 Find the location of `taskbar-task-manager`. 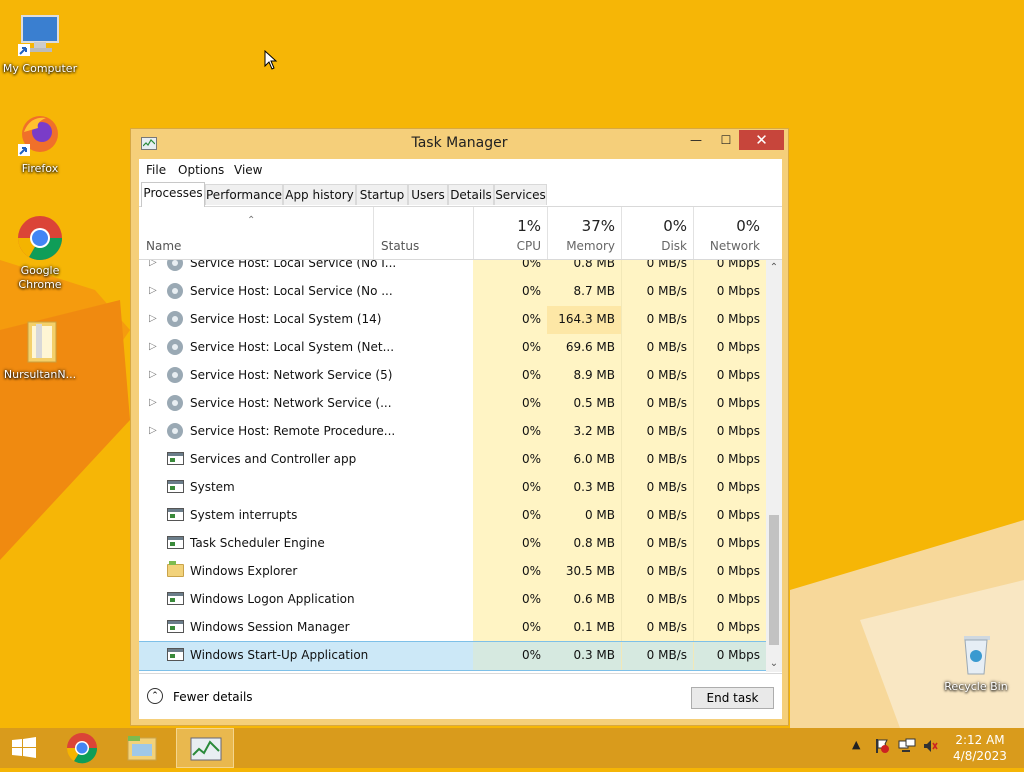

taskbar-task-manager is located at coordinates (205, 748).